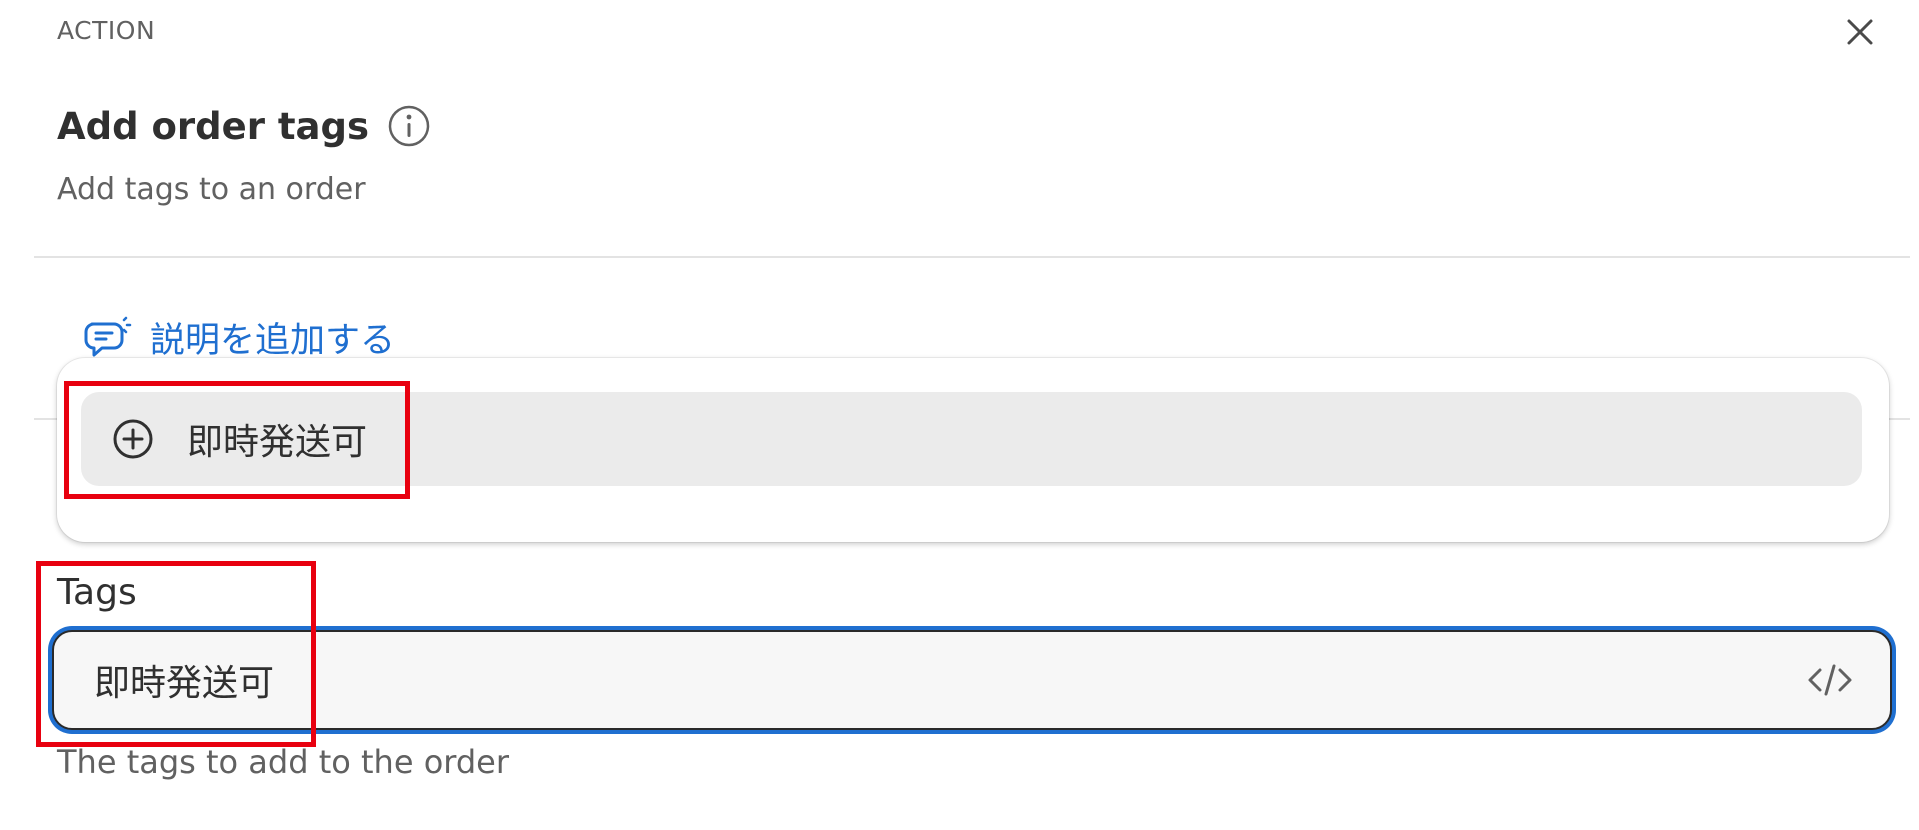 This screenshot has height=830, width=1919. I want to click on add-description-link: 説明を追加する, so click(239, 337).